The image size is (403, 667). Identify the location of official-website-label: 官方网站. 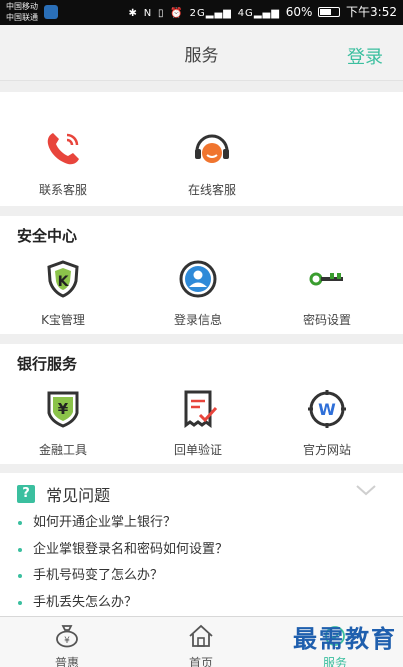
(326, 450).